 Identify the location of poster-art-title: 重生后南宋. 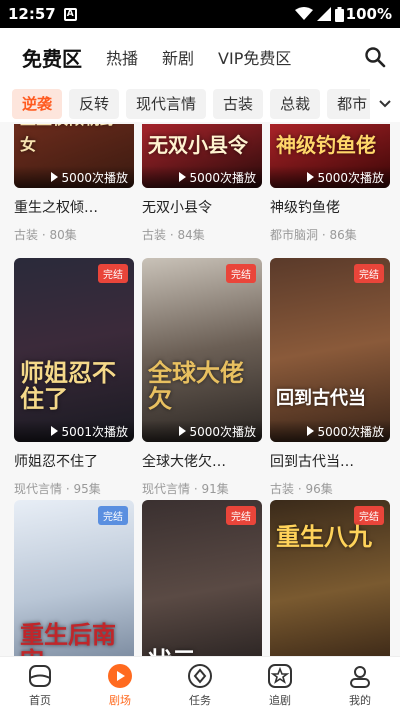
(68, 638).